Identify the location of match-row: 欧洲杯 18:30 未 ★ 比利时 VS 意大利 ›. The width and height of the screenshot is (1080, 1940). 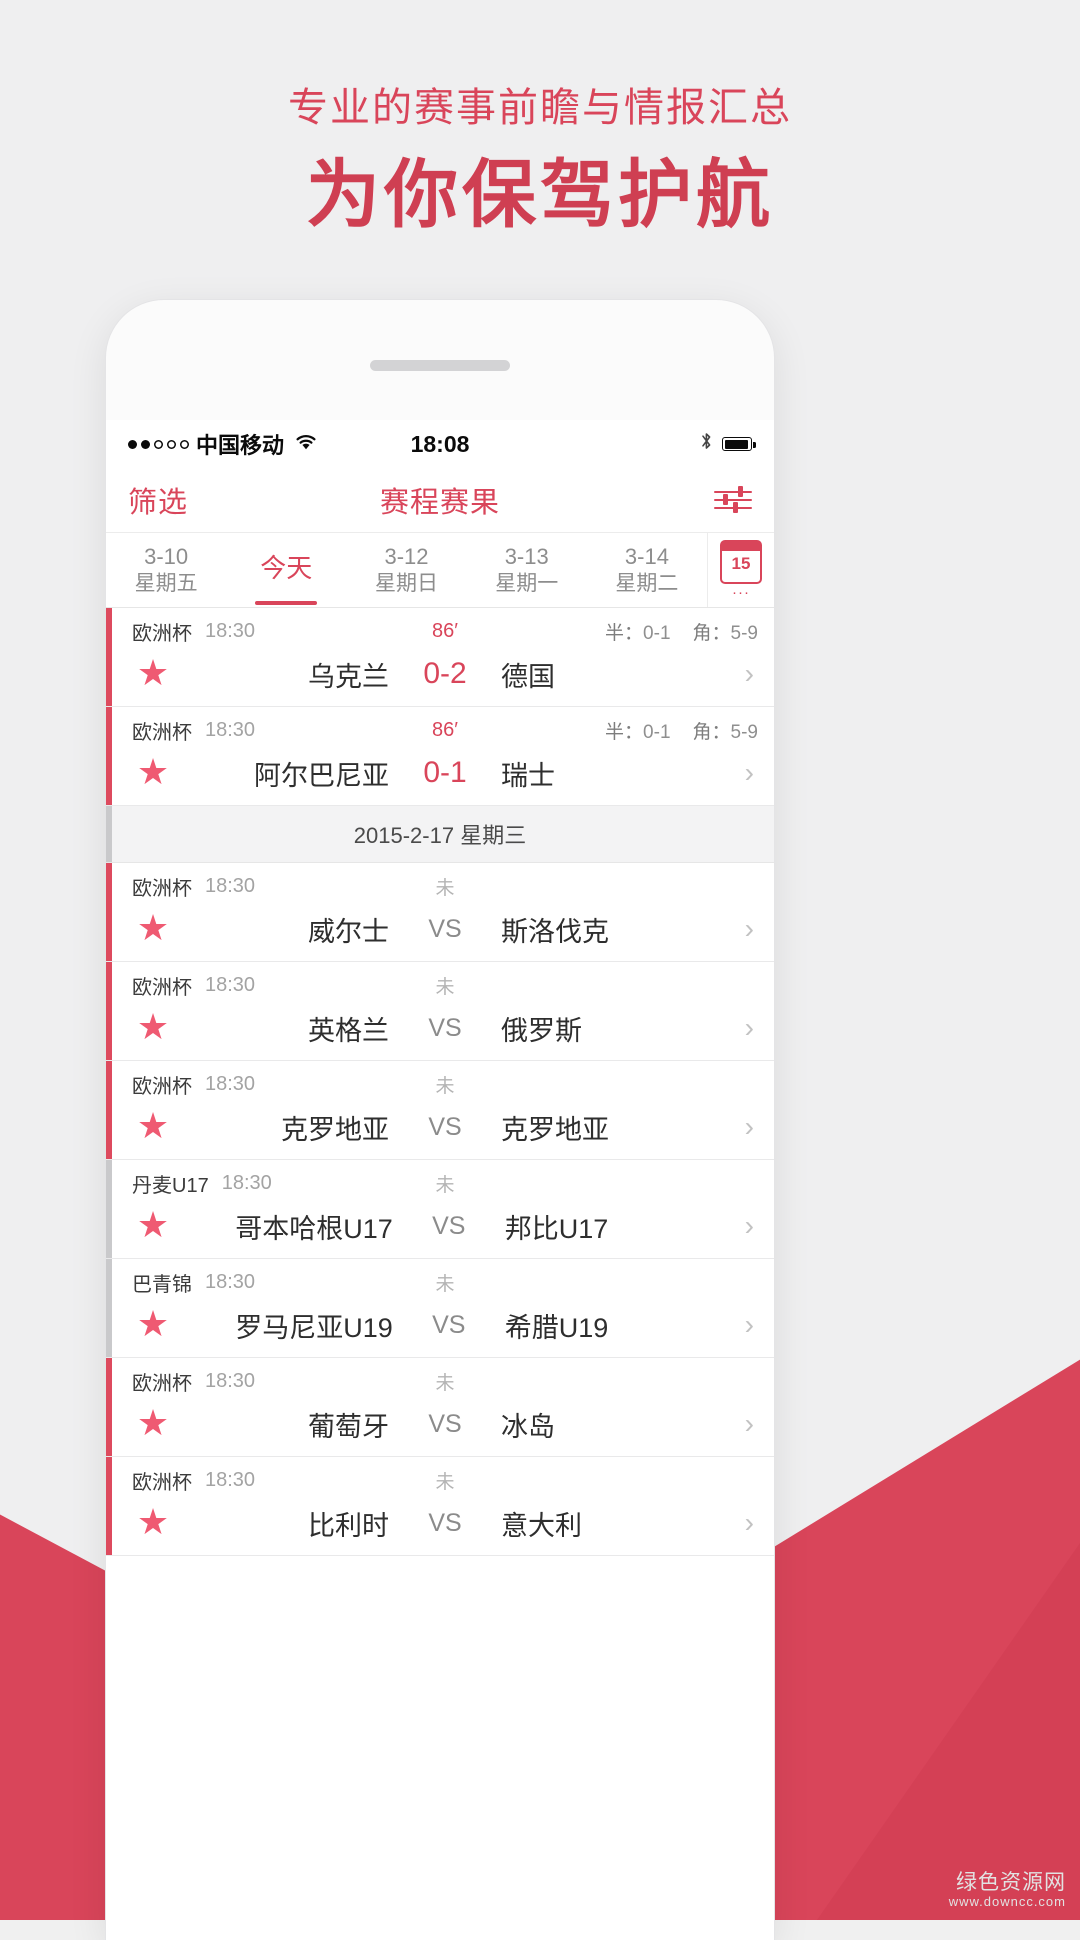
(440, 1506).